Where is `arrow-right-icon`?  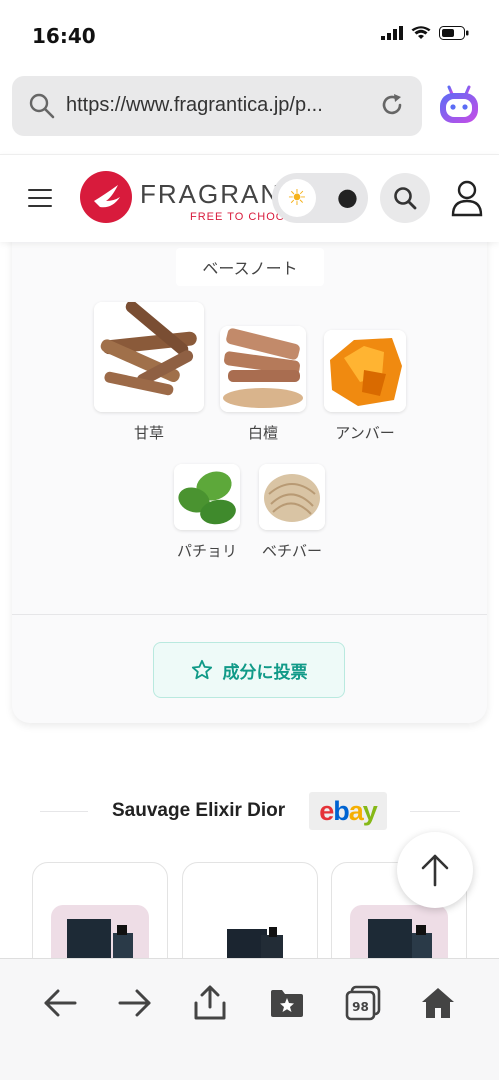
arrow-right-icon is located at coordinates (134, 1003).